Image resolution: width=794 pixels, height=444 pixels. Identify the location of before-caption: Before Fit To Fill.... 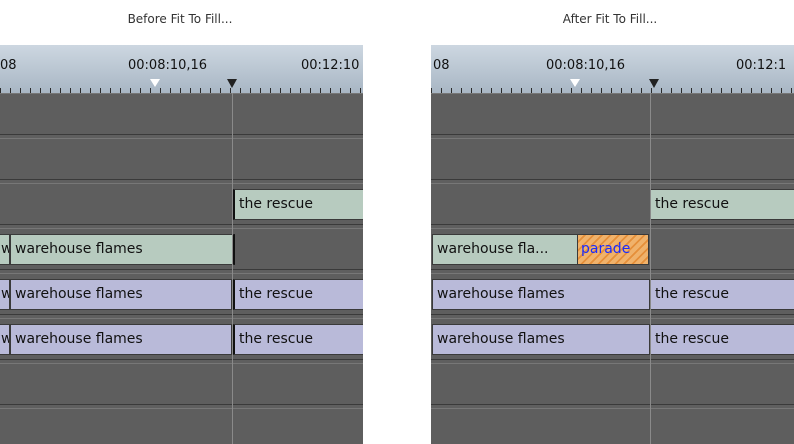
(180, 19).